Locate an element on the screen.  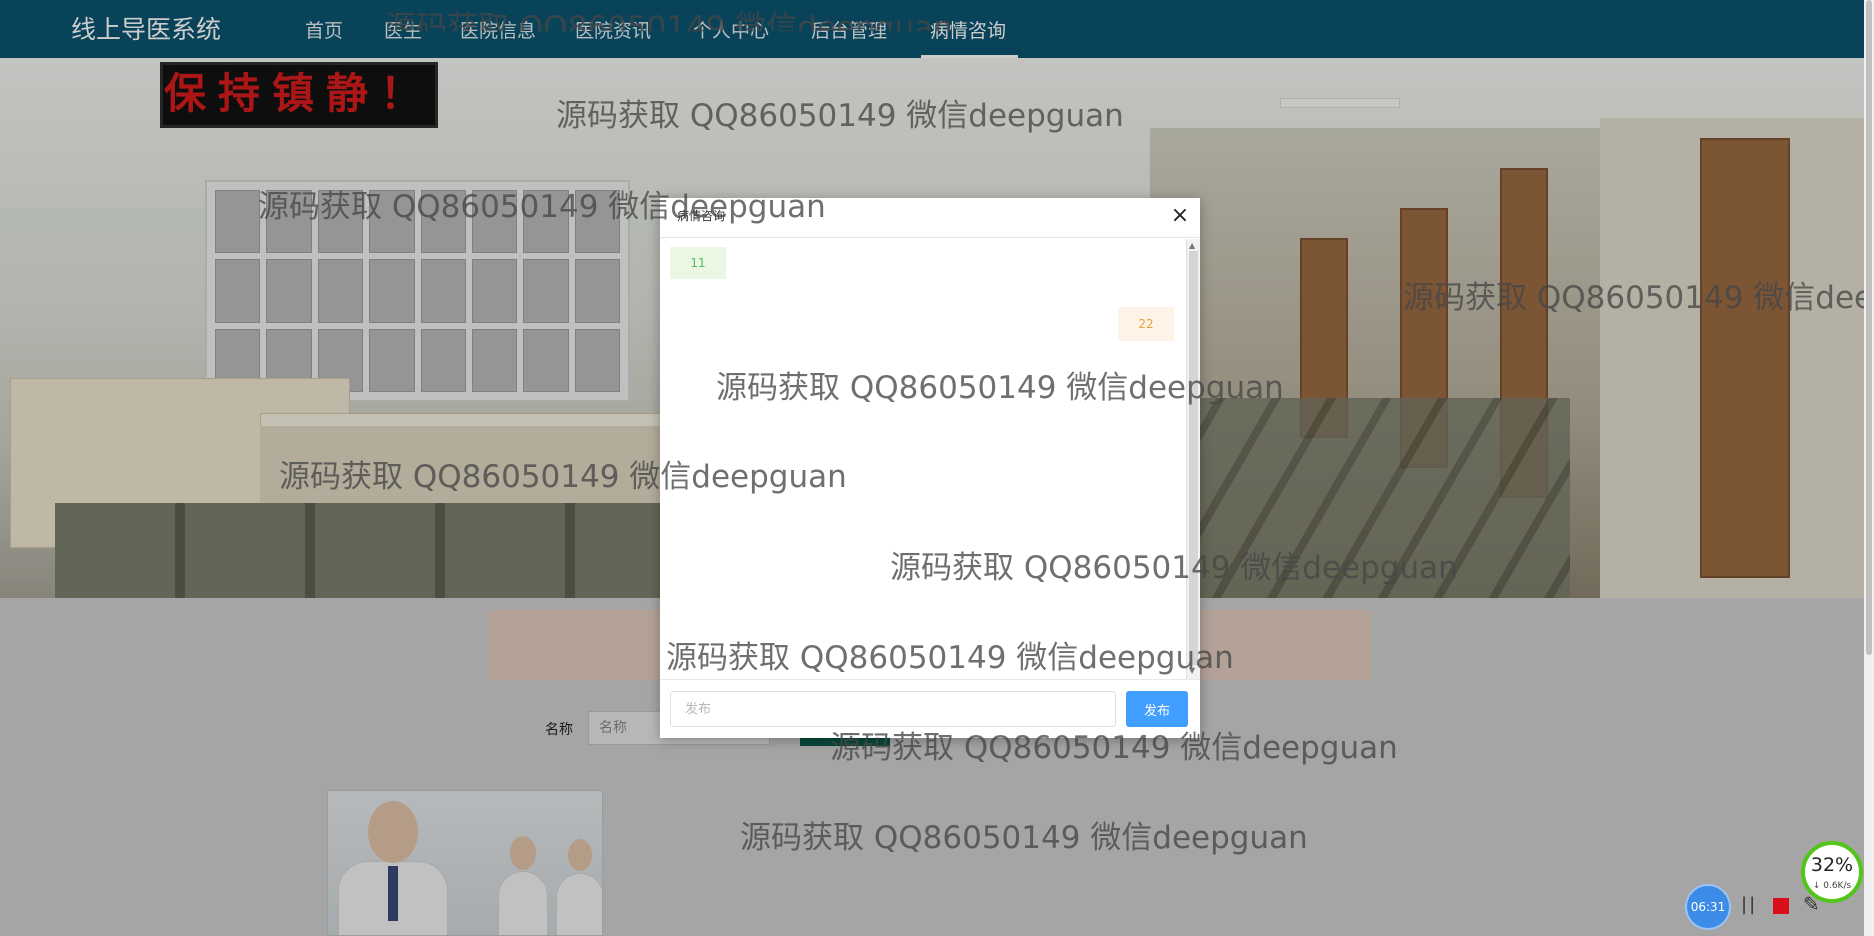
page-scrollbar-thumb is located at coordinates (1869, 327).